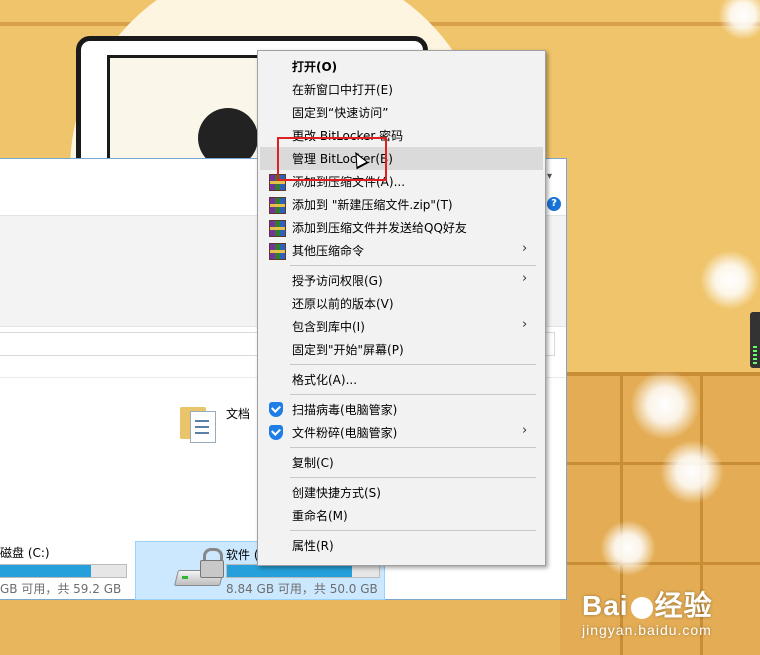  What do you see at coordinates (401, 280) in the screenshot?
I see `menu-item-grant-access: 授予访问权限(G) ›` at bounding box center [401, 280].